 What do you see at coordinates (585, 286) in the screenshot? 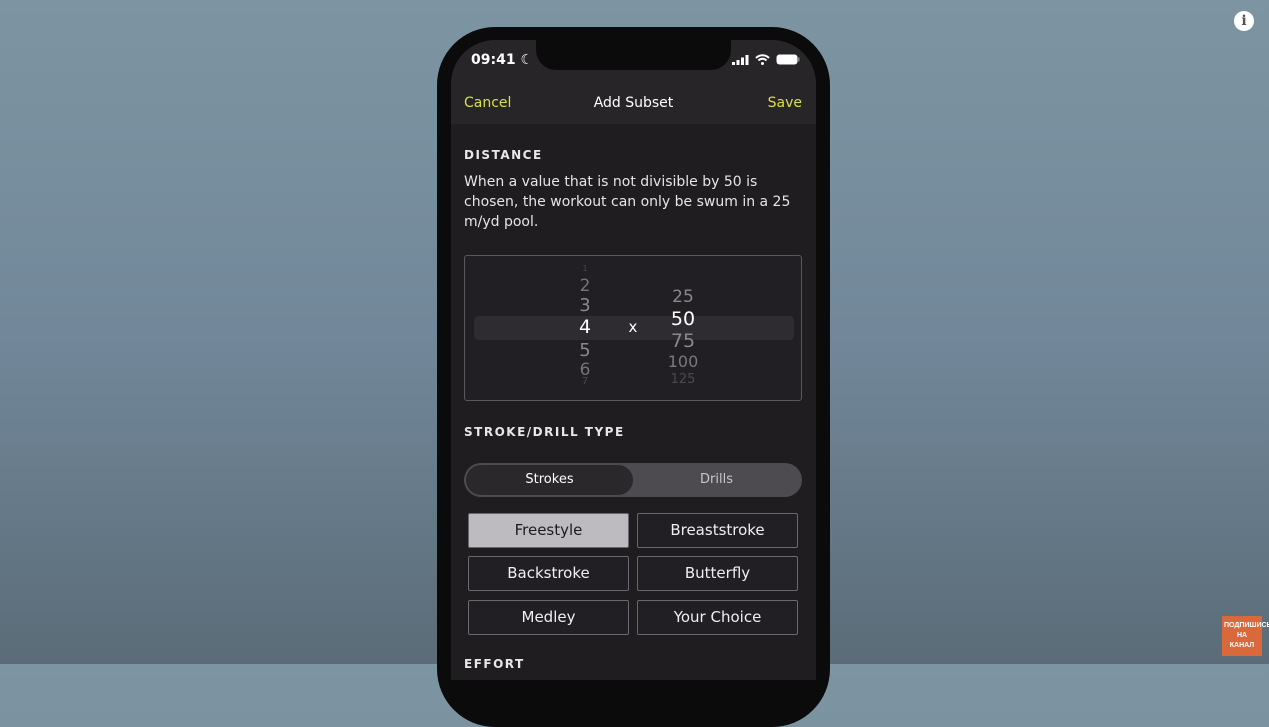
I see `reps-option: 2` at bounding box center [585, 286].